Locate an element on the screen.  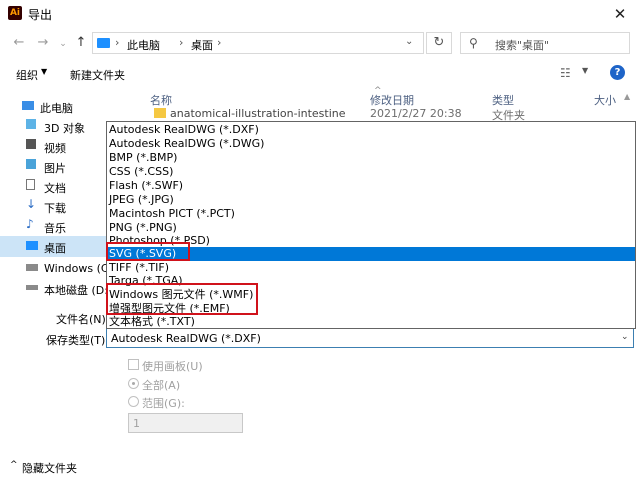
sidebar-item-label: 音乐 is located at coordinates (55, 228).